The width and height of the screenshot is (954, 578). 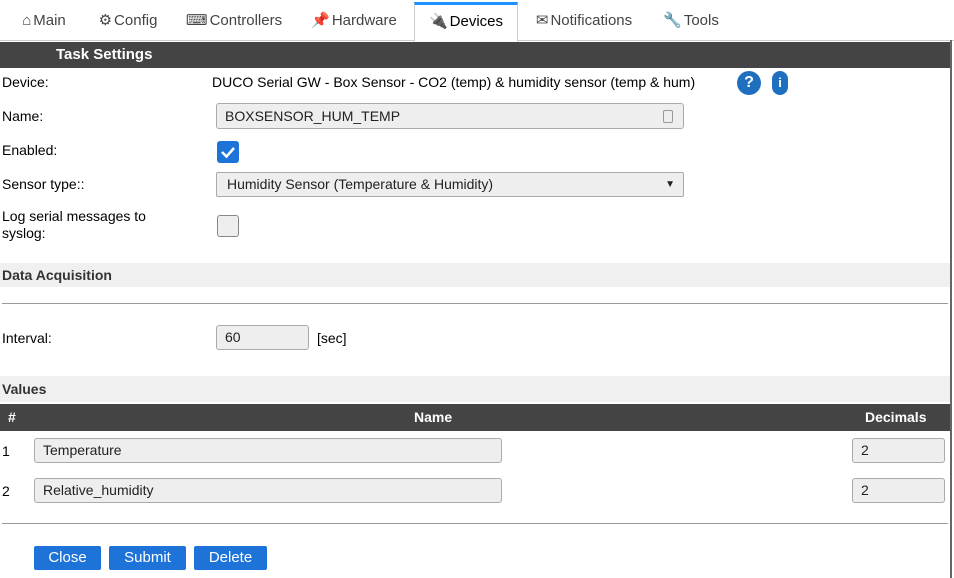 I want to click on col-decimals-header: Decimals, so click(x=896, y=417).